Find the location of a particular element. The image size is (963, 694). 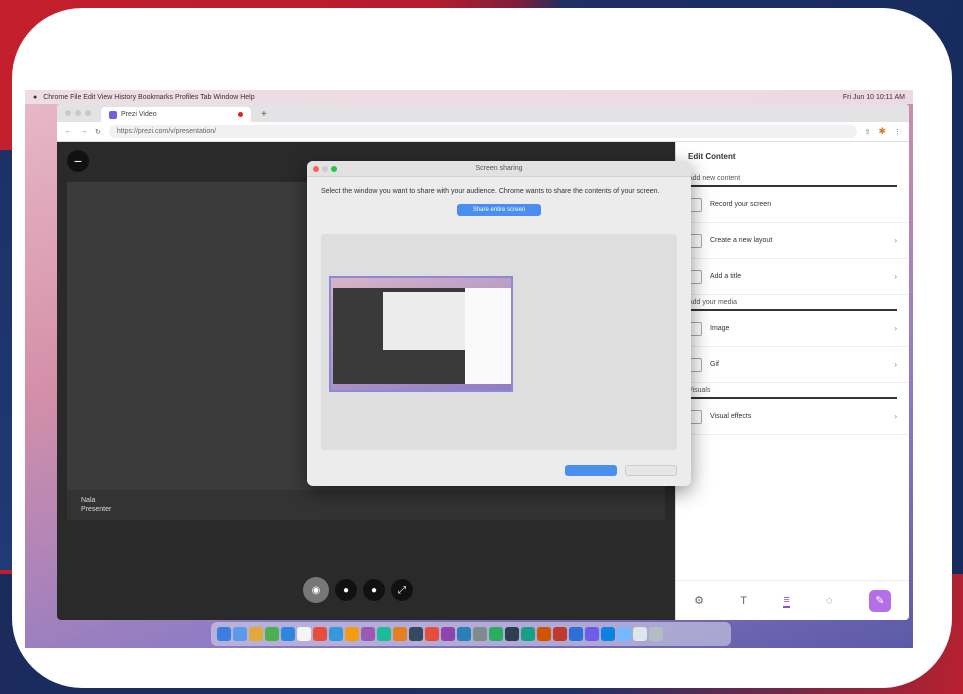

section-visuals: Visuals is located at coordinates (792, 393).